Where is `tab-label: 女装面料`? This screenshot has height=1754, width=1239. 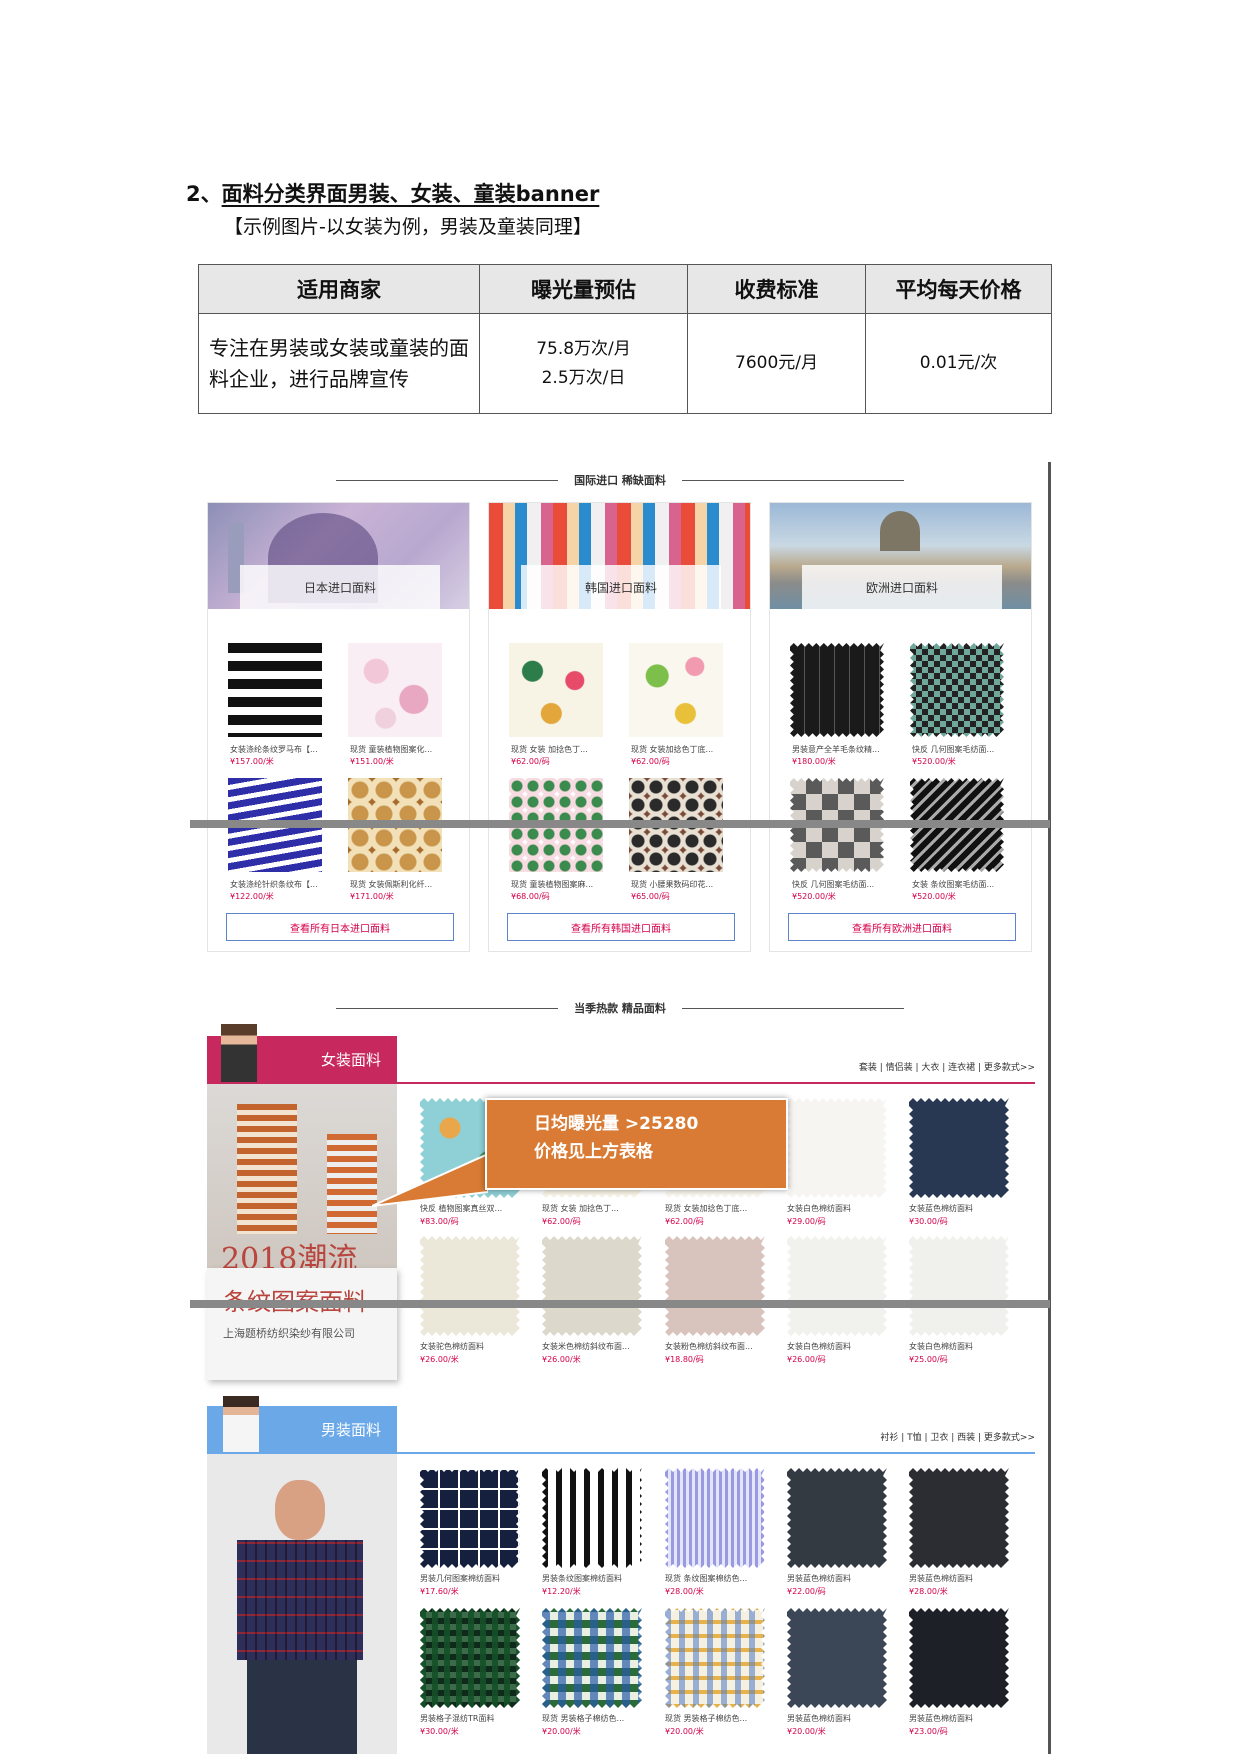 tab-label: 女装面料 is located at coordinates (350, 1060).